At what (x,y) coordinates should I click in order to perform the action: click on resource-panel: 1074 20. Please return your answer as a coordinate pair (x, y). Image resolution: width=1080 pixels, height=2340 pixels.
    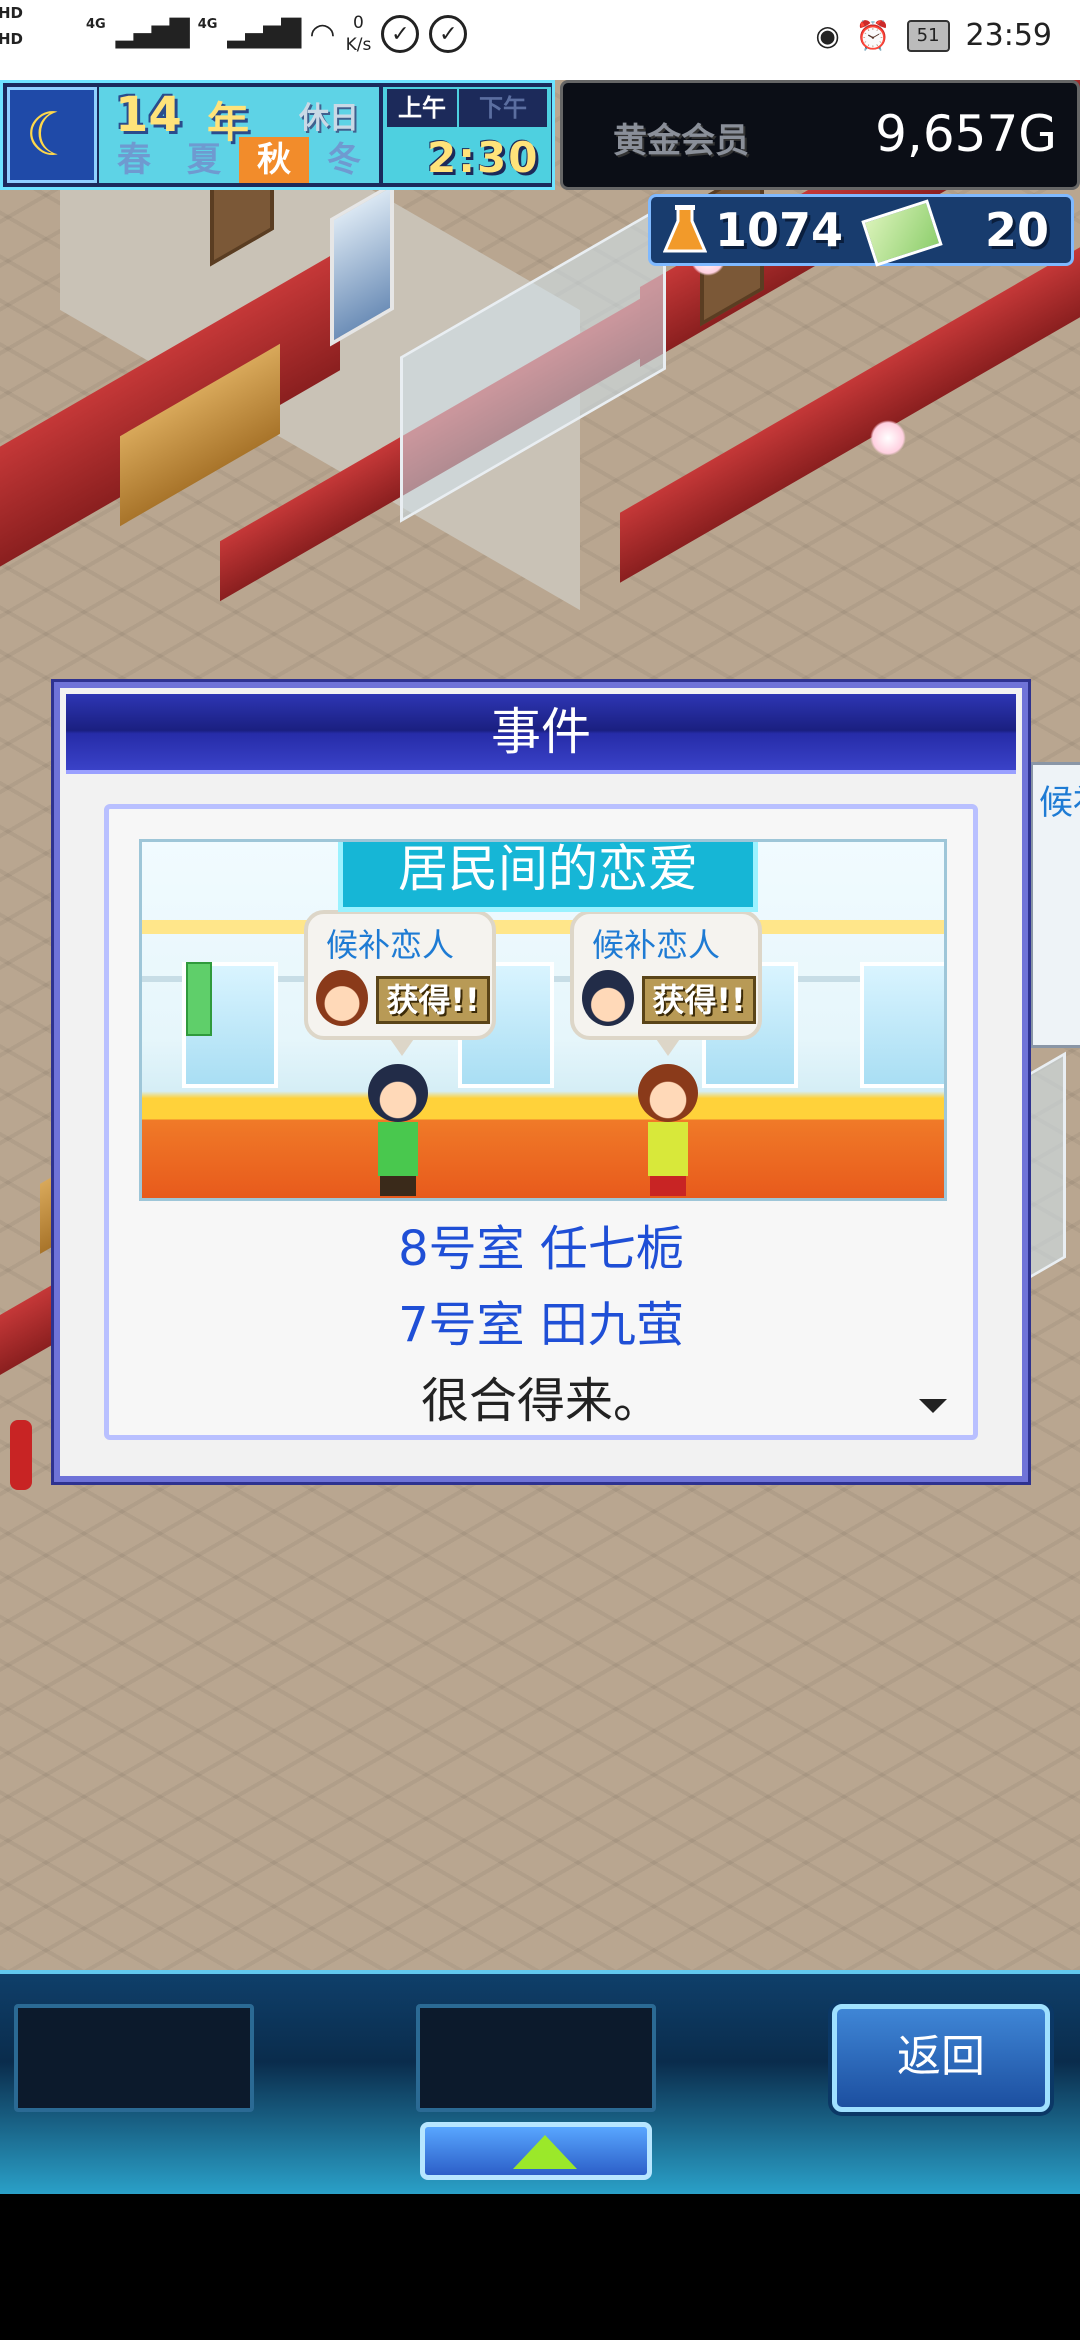
    Looking at the image, I should click on (861, 230).